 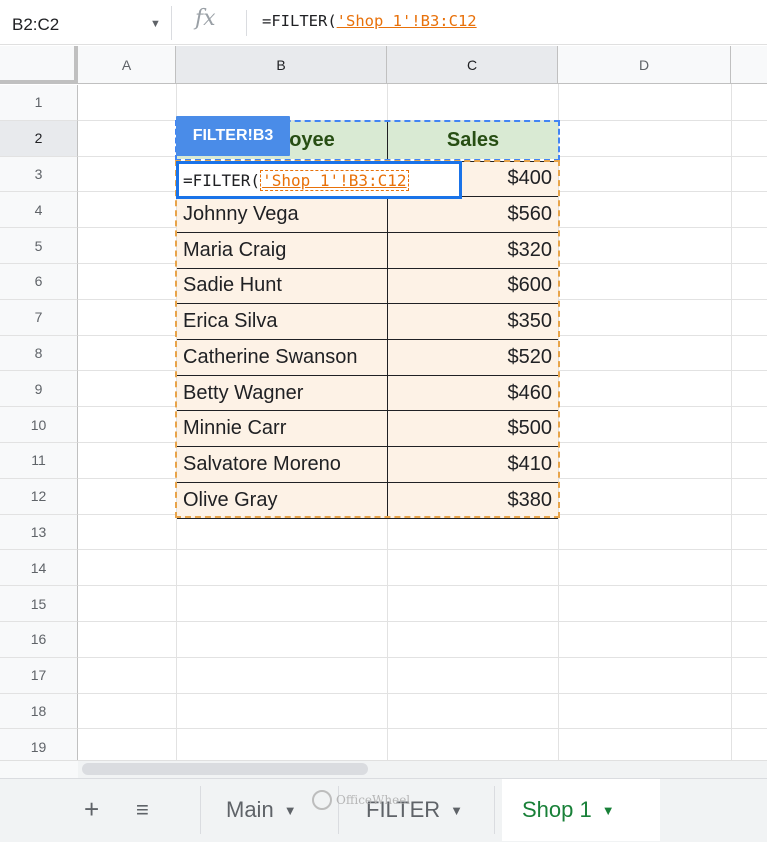 What do you see at coordinates (282, 393) in the screenshot?
I see `table-cell-employee: Betty Wagner` at bounding box center [282, 393].